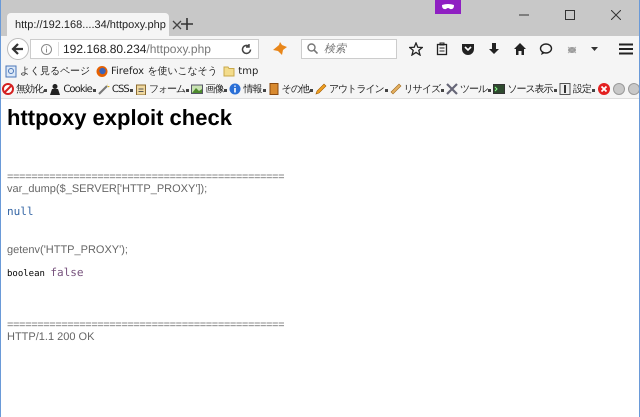 This screenshot has width=640, height=417. Describe the element at coordinates (297, 89) in the screenshot. I see `toolbar-menu: その他` at that location.